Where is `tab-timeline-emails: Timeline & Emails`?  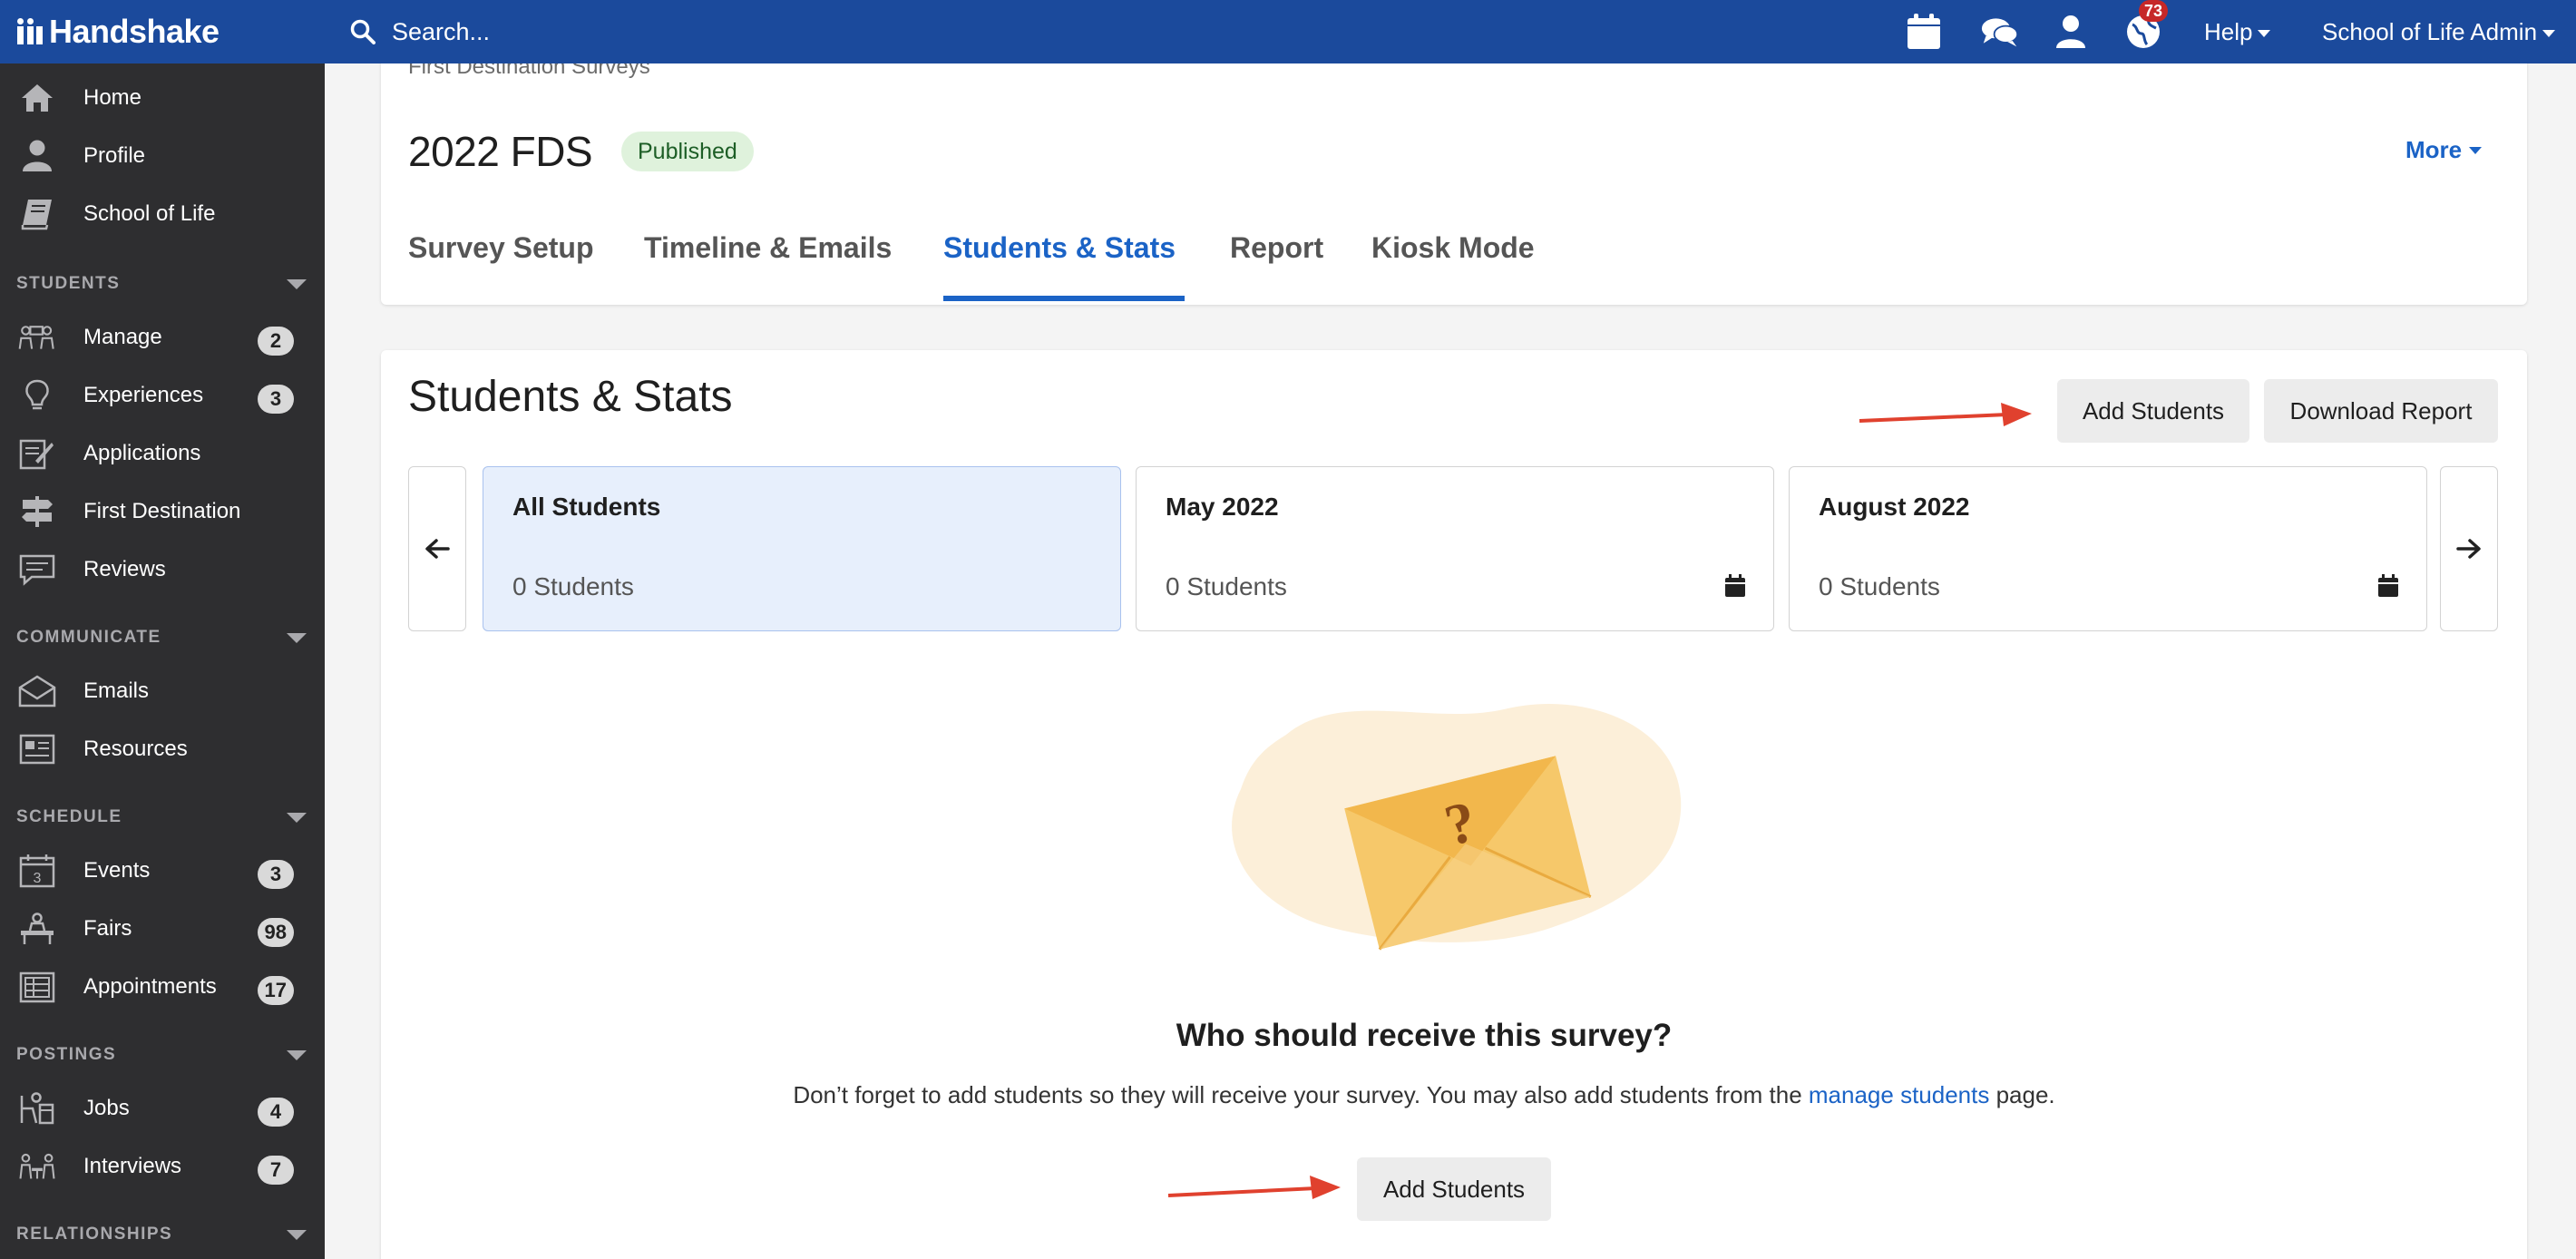 tab-timeline-emails: Timeline & Emails is located at coordinates (768, 248).